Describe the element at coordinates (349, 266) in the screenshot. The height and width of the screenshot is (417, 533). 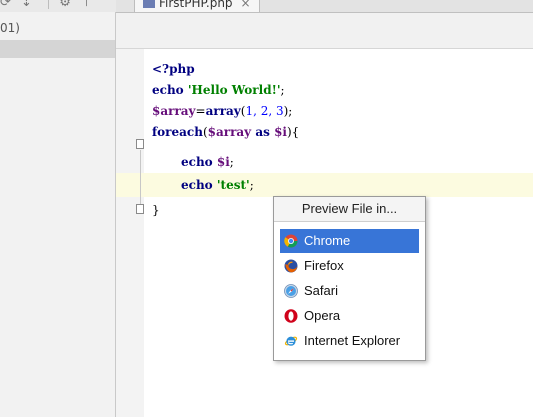
I see `browser-item-firefox: Firefox` at that location.